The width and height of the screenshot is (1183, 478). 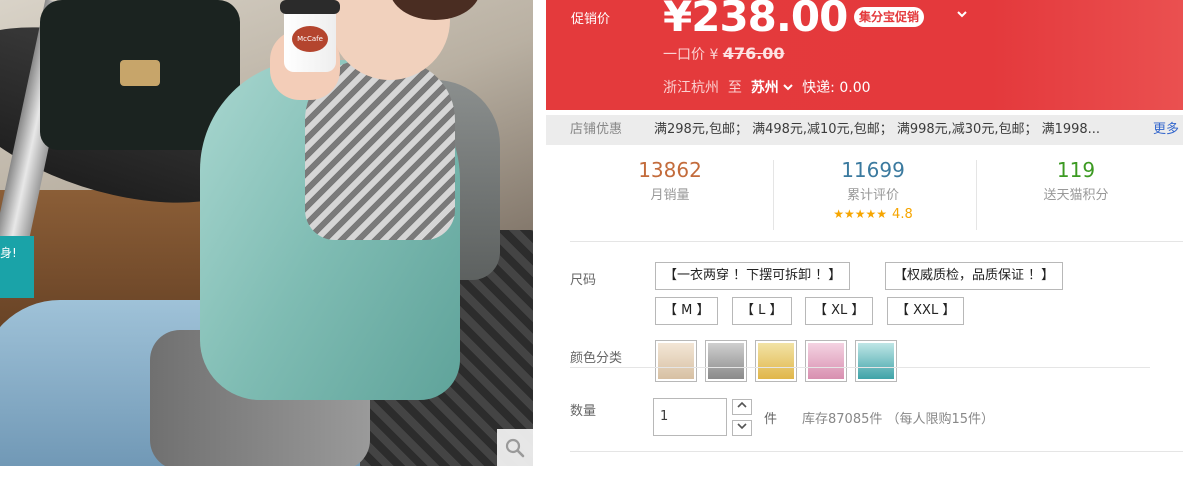 What do you see at coordinates (687, 311) in the screenshot?
I see `size-option-m: 【 M 】` at bounding box center [687, 311].